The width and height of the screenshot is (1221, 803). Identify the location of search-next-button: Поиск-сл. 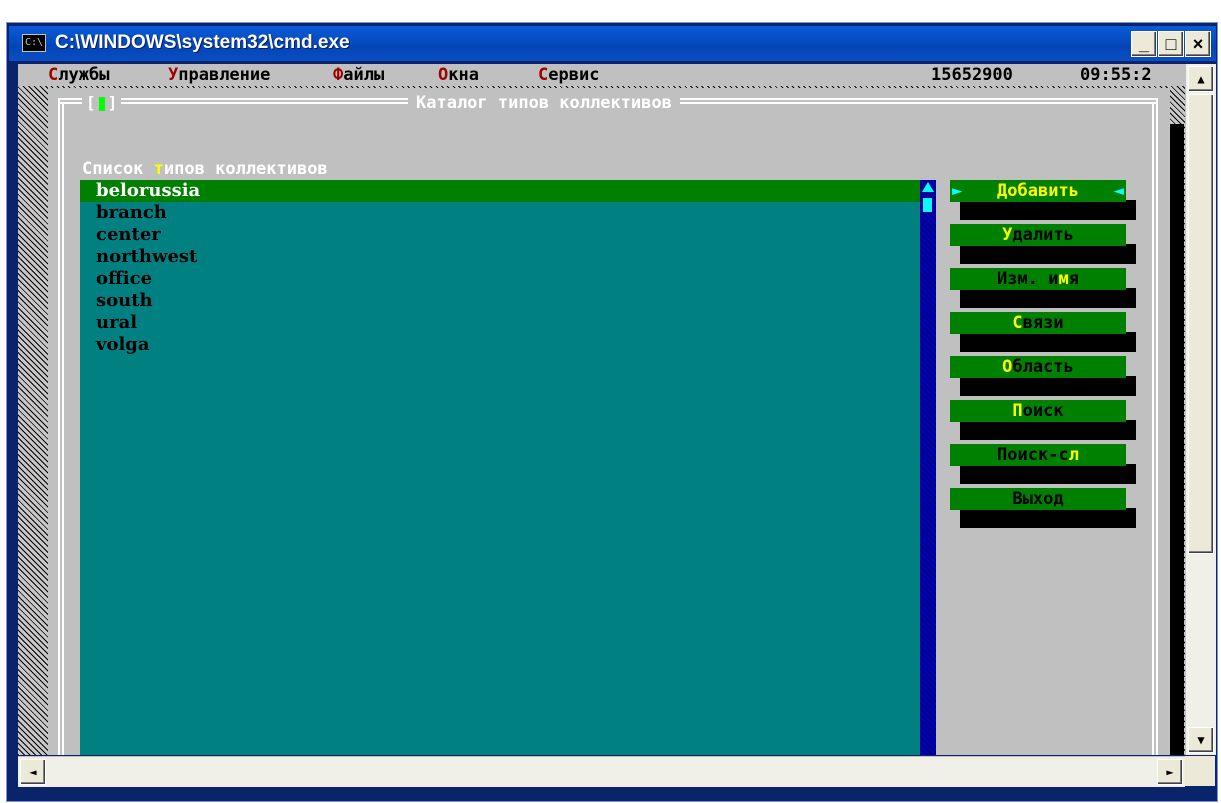
(1038, 455).